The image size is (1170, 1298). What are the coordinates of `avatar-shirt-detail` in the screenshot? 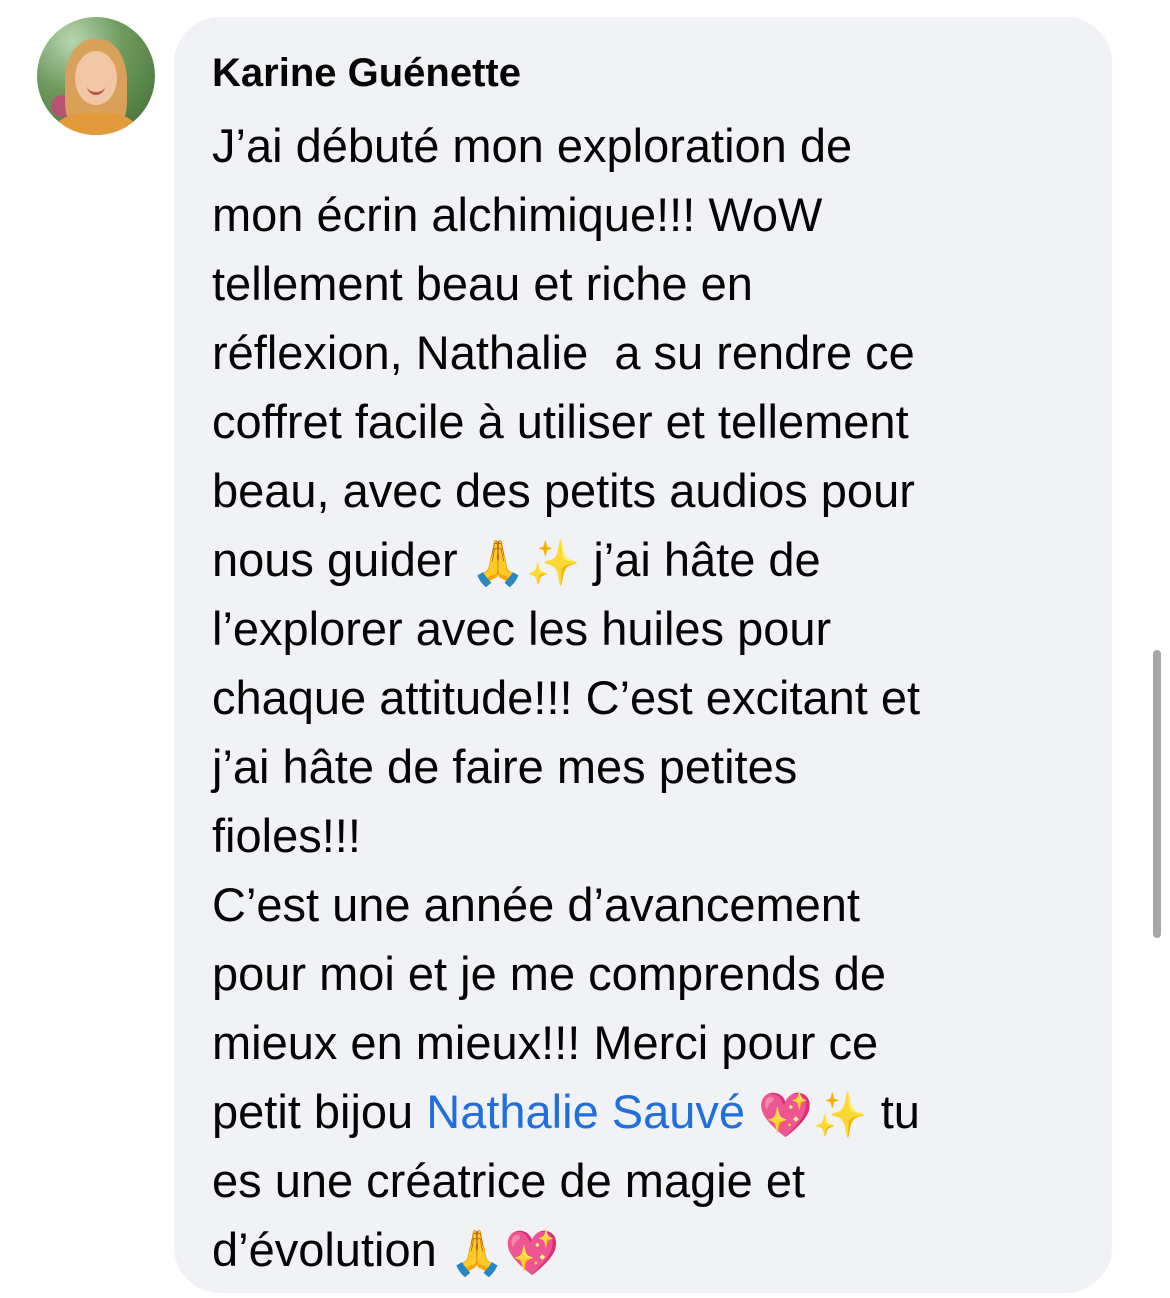 It's located at (96, 124).